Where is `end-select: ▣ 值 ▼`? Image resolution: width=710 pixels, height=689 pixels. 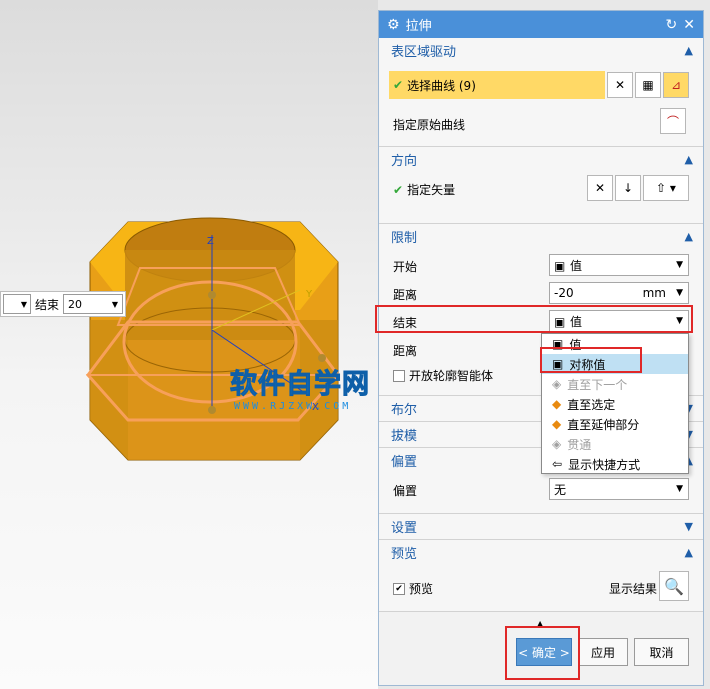 end-select: ▣ 值 ▼ is located at coordinates (619, 321).